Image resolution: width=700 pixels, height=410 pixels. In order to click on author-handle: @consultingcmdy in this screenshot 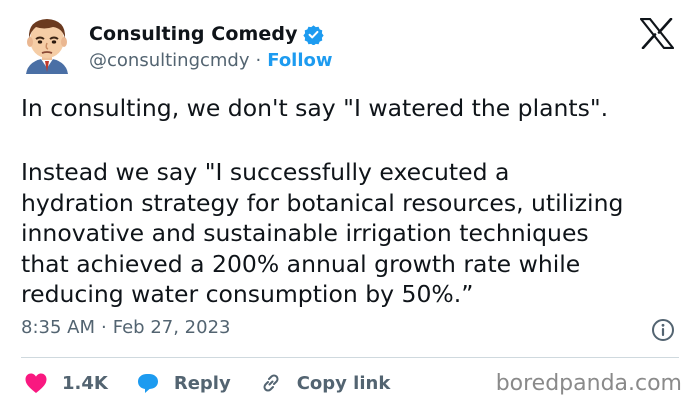, I will do `click(169, 60)`.